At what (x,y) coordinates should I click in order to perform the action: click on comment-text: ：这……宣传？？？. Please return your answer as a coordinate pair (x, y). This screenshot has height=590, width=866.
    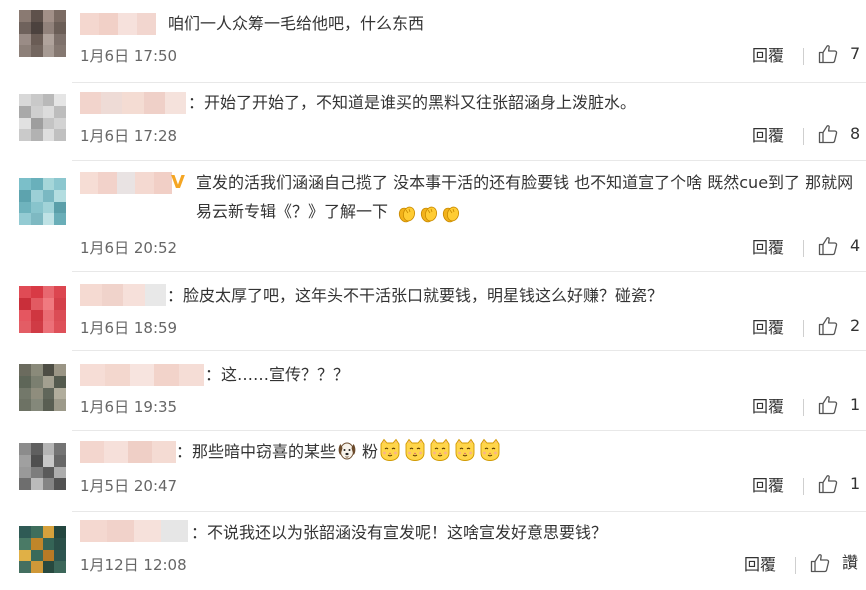
    Looking at the image, I should click on (277, 374).